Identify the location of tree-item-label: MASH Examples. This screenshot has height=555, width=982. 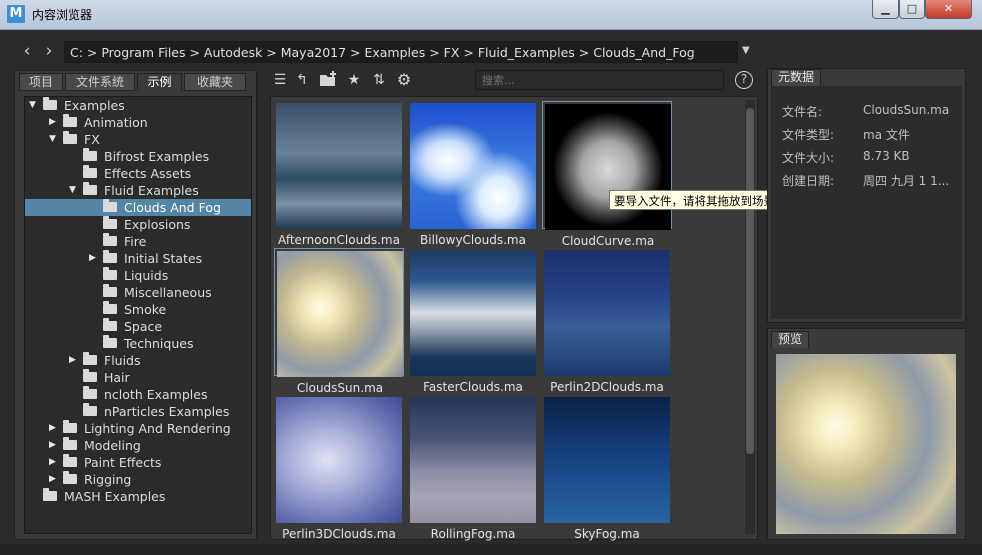
(115, 496).